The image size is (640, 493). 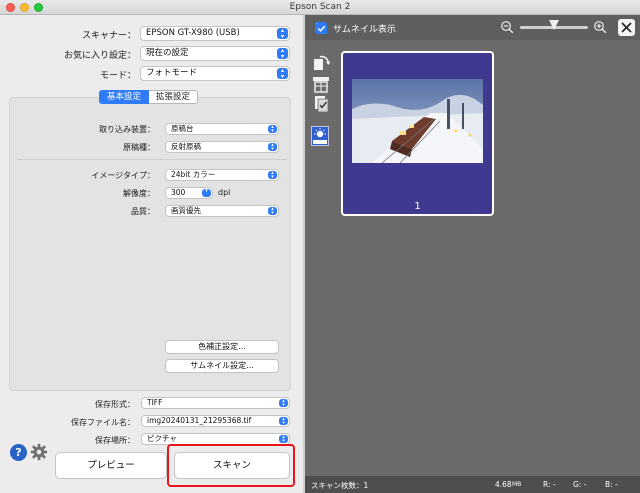 I want to click on mode-select: フォトモード ▴ ▾, so click(x=215, y=73).